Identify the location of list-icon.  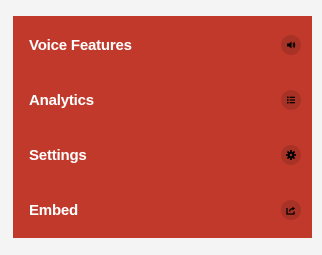
(291, 100).